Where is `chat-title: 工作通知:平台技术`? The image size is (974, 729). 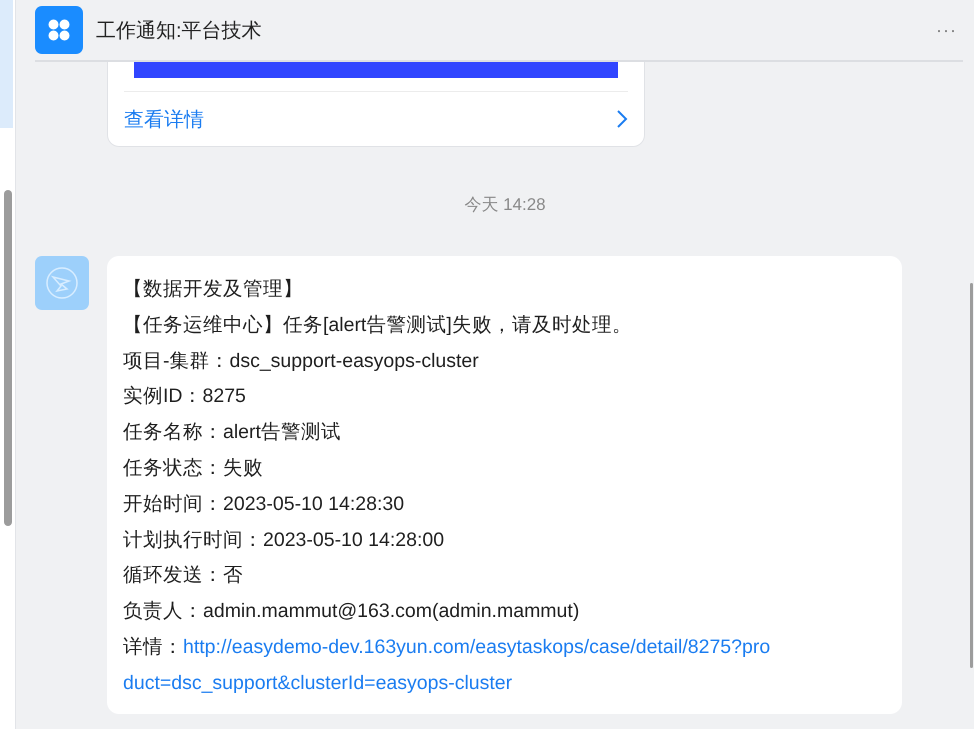 chat-title: 工作通知:平台技术 is located at coordinates (179, 31).